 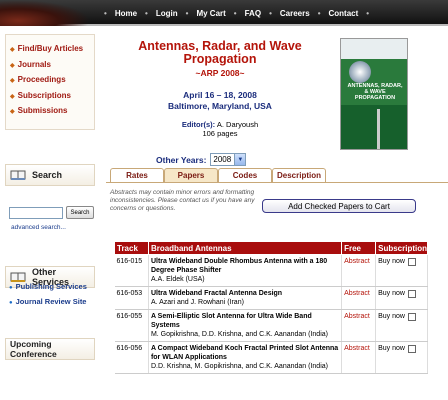 I want to click on sidebar-item-subscriptions: ◆ Subscriptions, so click(x=50, y=97).